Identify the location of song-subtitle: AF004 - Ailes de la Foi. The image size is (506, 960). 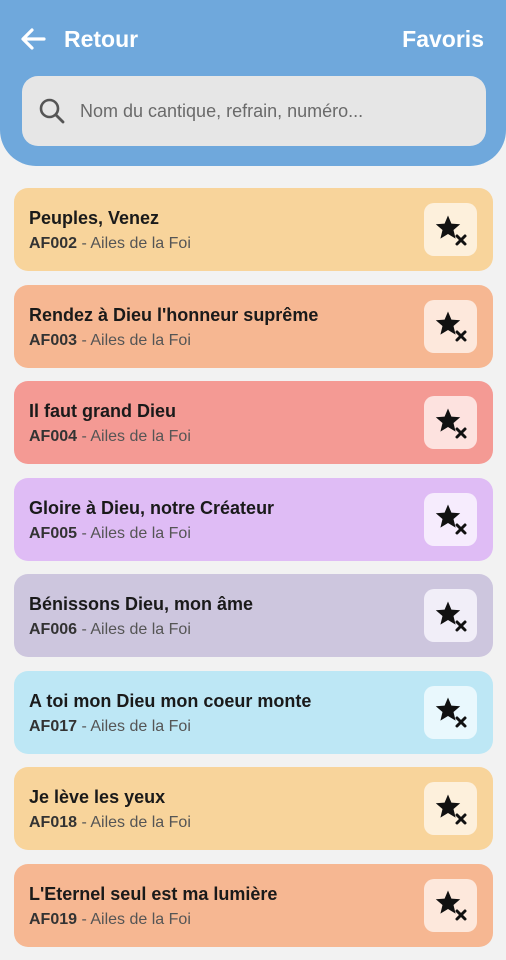
(110, 437).